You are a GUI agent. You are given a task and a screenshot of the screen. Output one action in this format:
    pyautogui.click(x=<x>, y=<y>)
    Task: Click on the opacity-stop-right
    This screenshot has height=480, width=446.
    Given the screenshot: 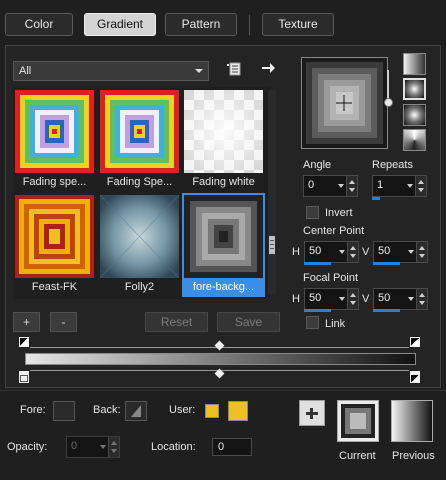 What is the action you would take?
    pyautogui.click(x=415, y=342)
    